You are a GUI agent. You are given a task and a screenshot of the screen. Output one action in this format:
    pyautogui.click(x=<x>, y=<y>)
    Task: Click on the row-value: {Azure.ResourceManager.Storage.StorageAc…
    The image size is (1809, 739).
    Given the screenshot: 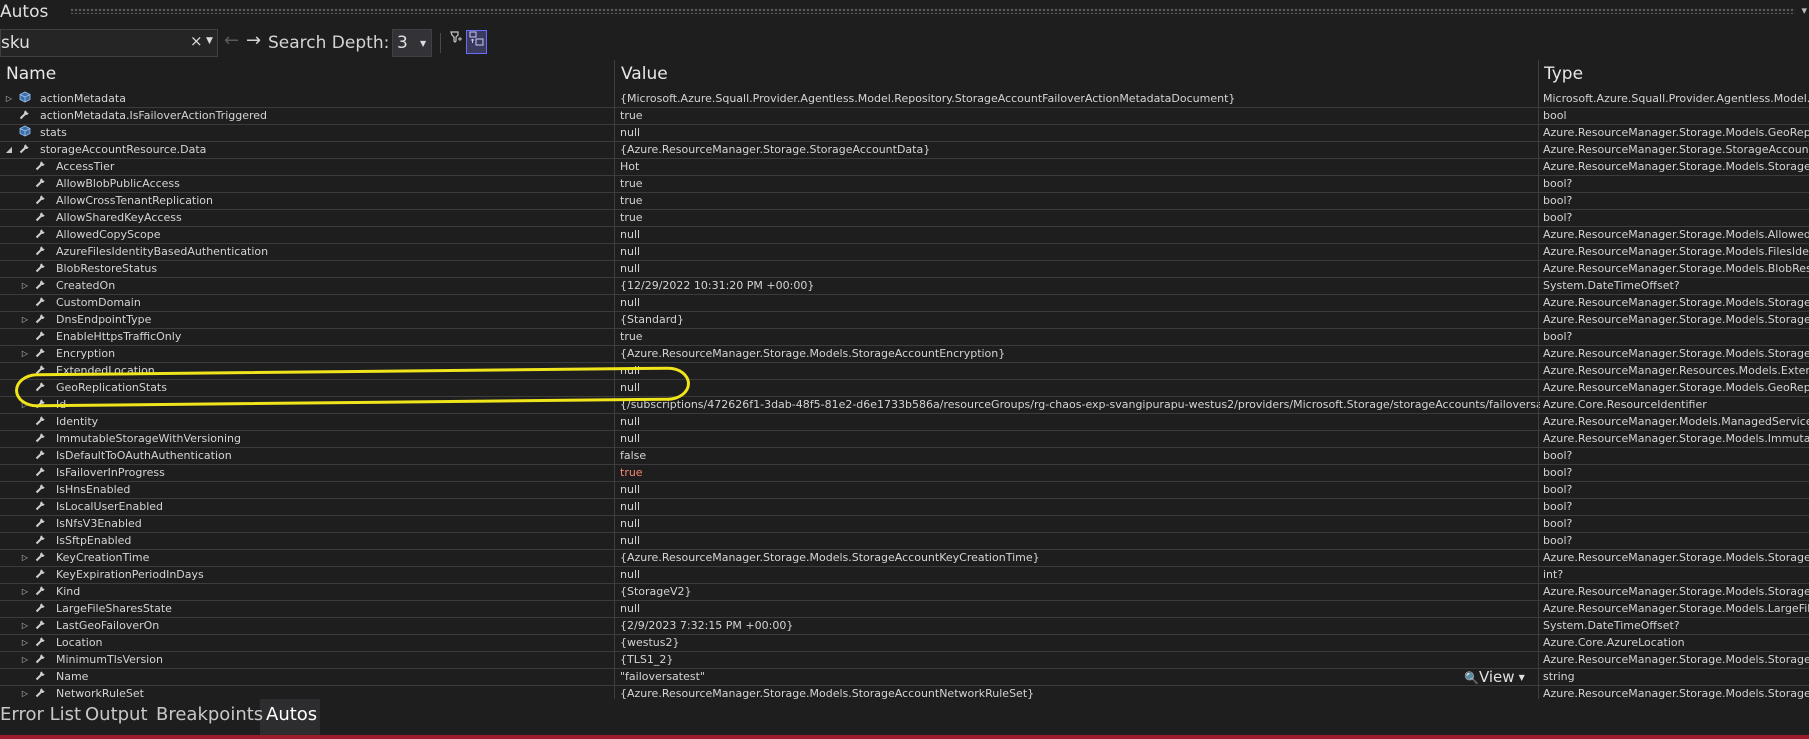 What is the action you would take?
    pyautogui.click(x=1080, y=150)
    